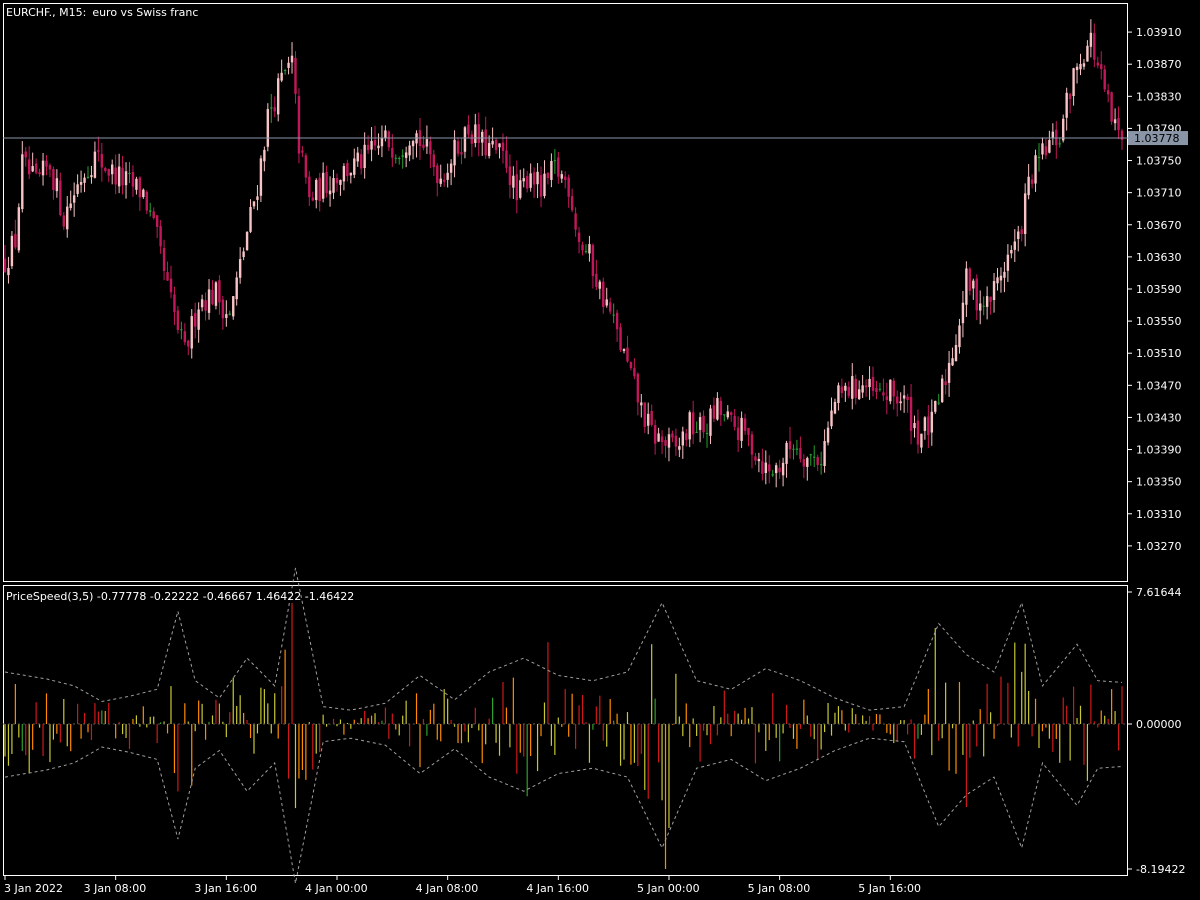  What do you see at coordinates (1159, 289) in the screenshot?
I see `price-tick-label: 1.03590` at bounding box center [1159, 289].